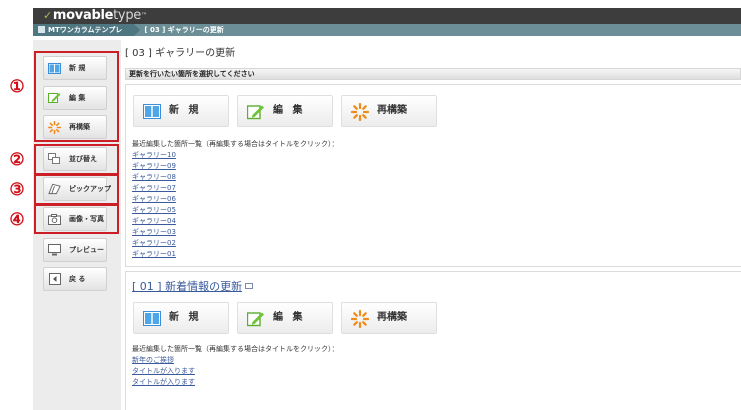 This screenshot has height=410, width=741. I want to click on back-icon, so click(54, 279).